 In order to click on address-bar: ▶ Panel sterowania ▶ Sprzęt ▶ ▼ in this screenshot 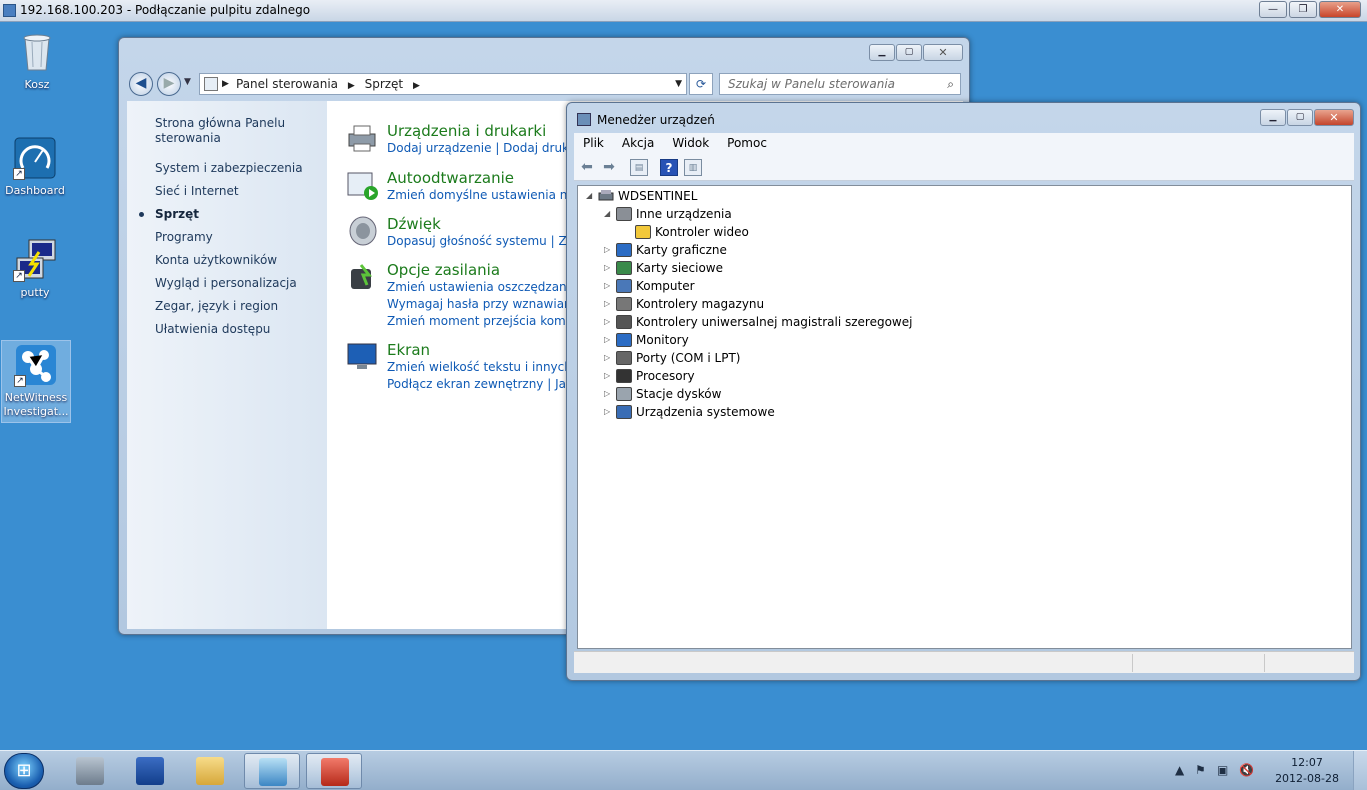, I will do `click(443, 84)`.